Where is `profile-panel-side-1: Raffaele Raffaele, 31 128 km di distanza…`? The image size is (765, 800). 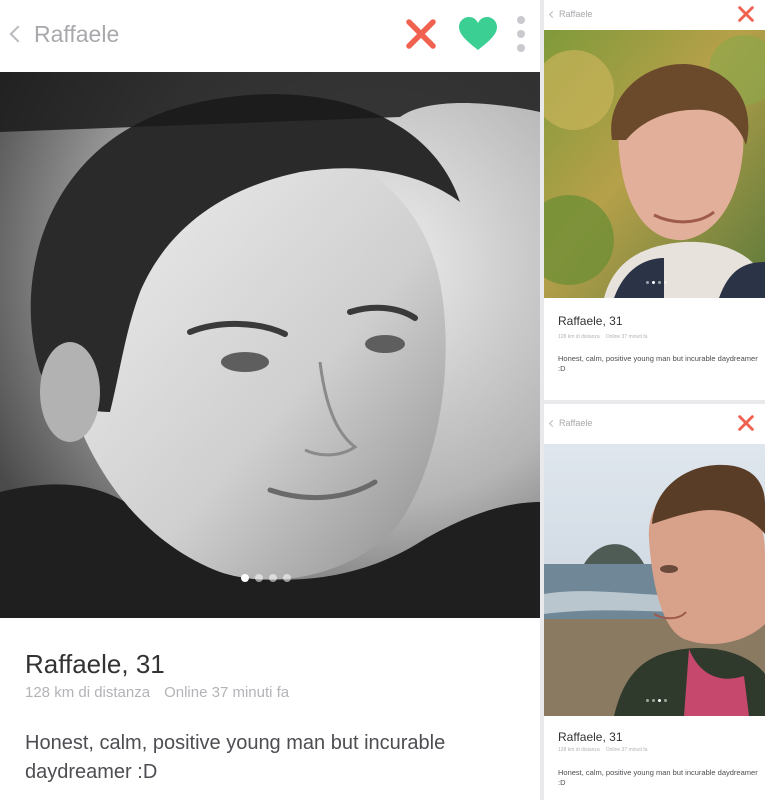 profile-panel-side-1: Raffaele Raffaele, 31 128 km di distanza… is located at coordinates (654, 200).